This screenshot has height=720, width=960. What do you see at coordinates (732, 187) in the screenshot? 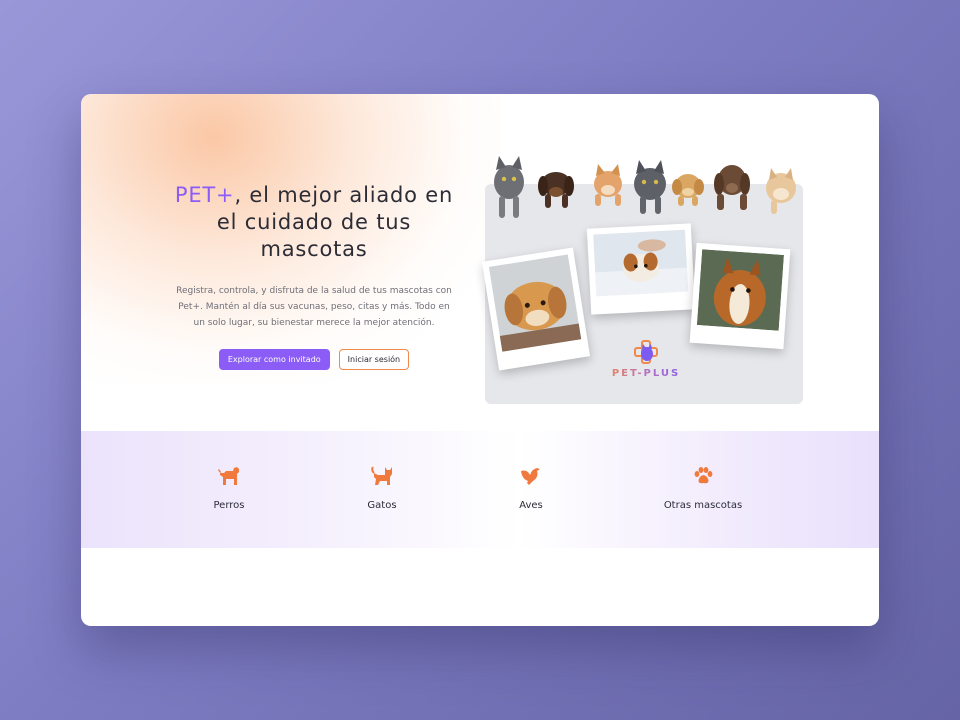
I see `brown-dog-image` at bounding box center [732, 187].